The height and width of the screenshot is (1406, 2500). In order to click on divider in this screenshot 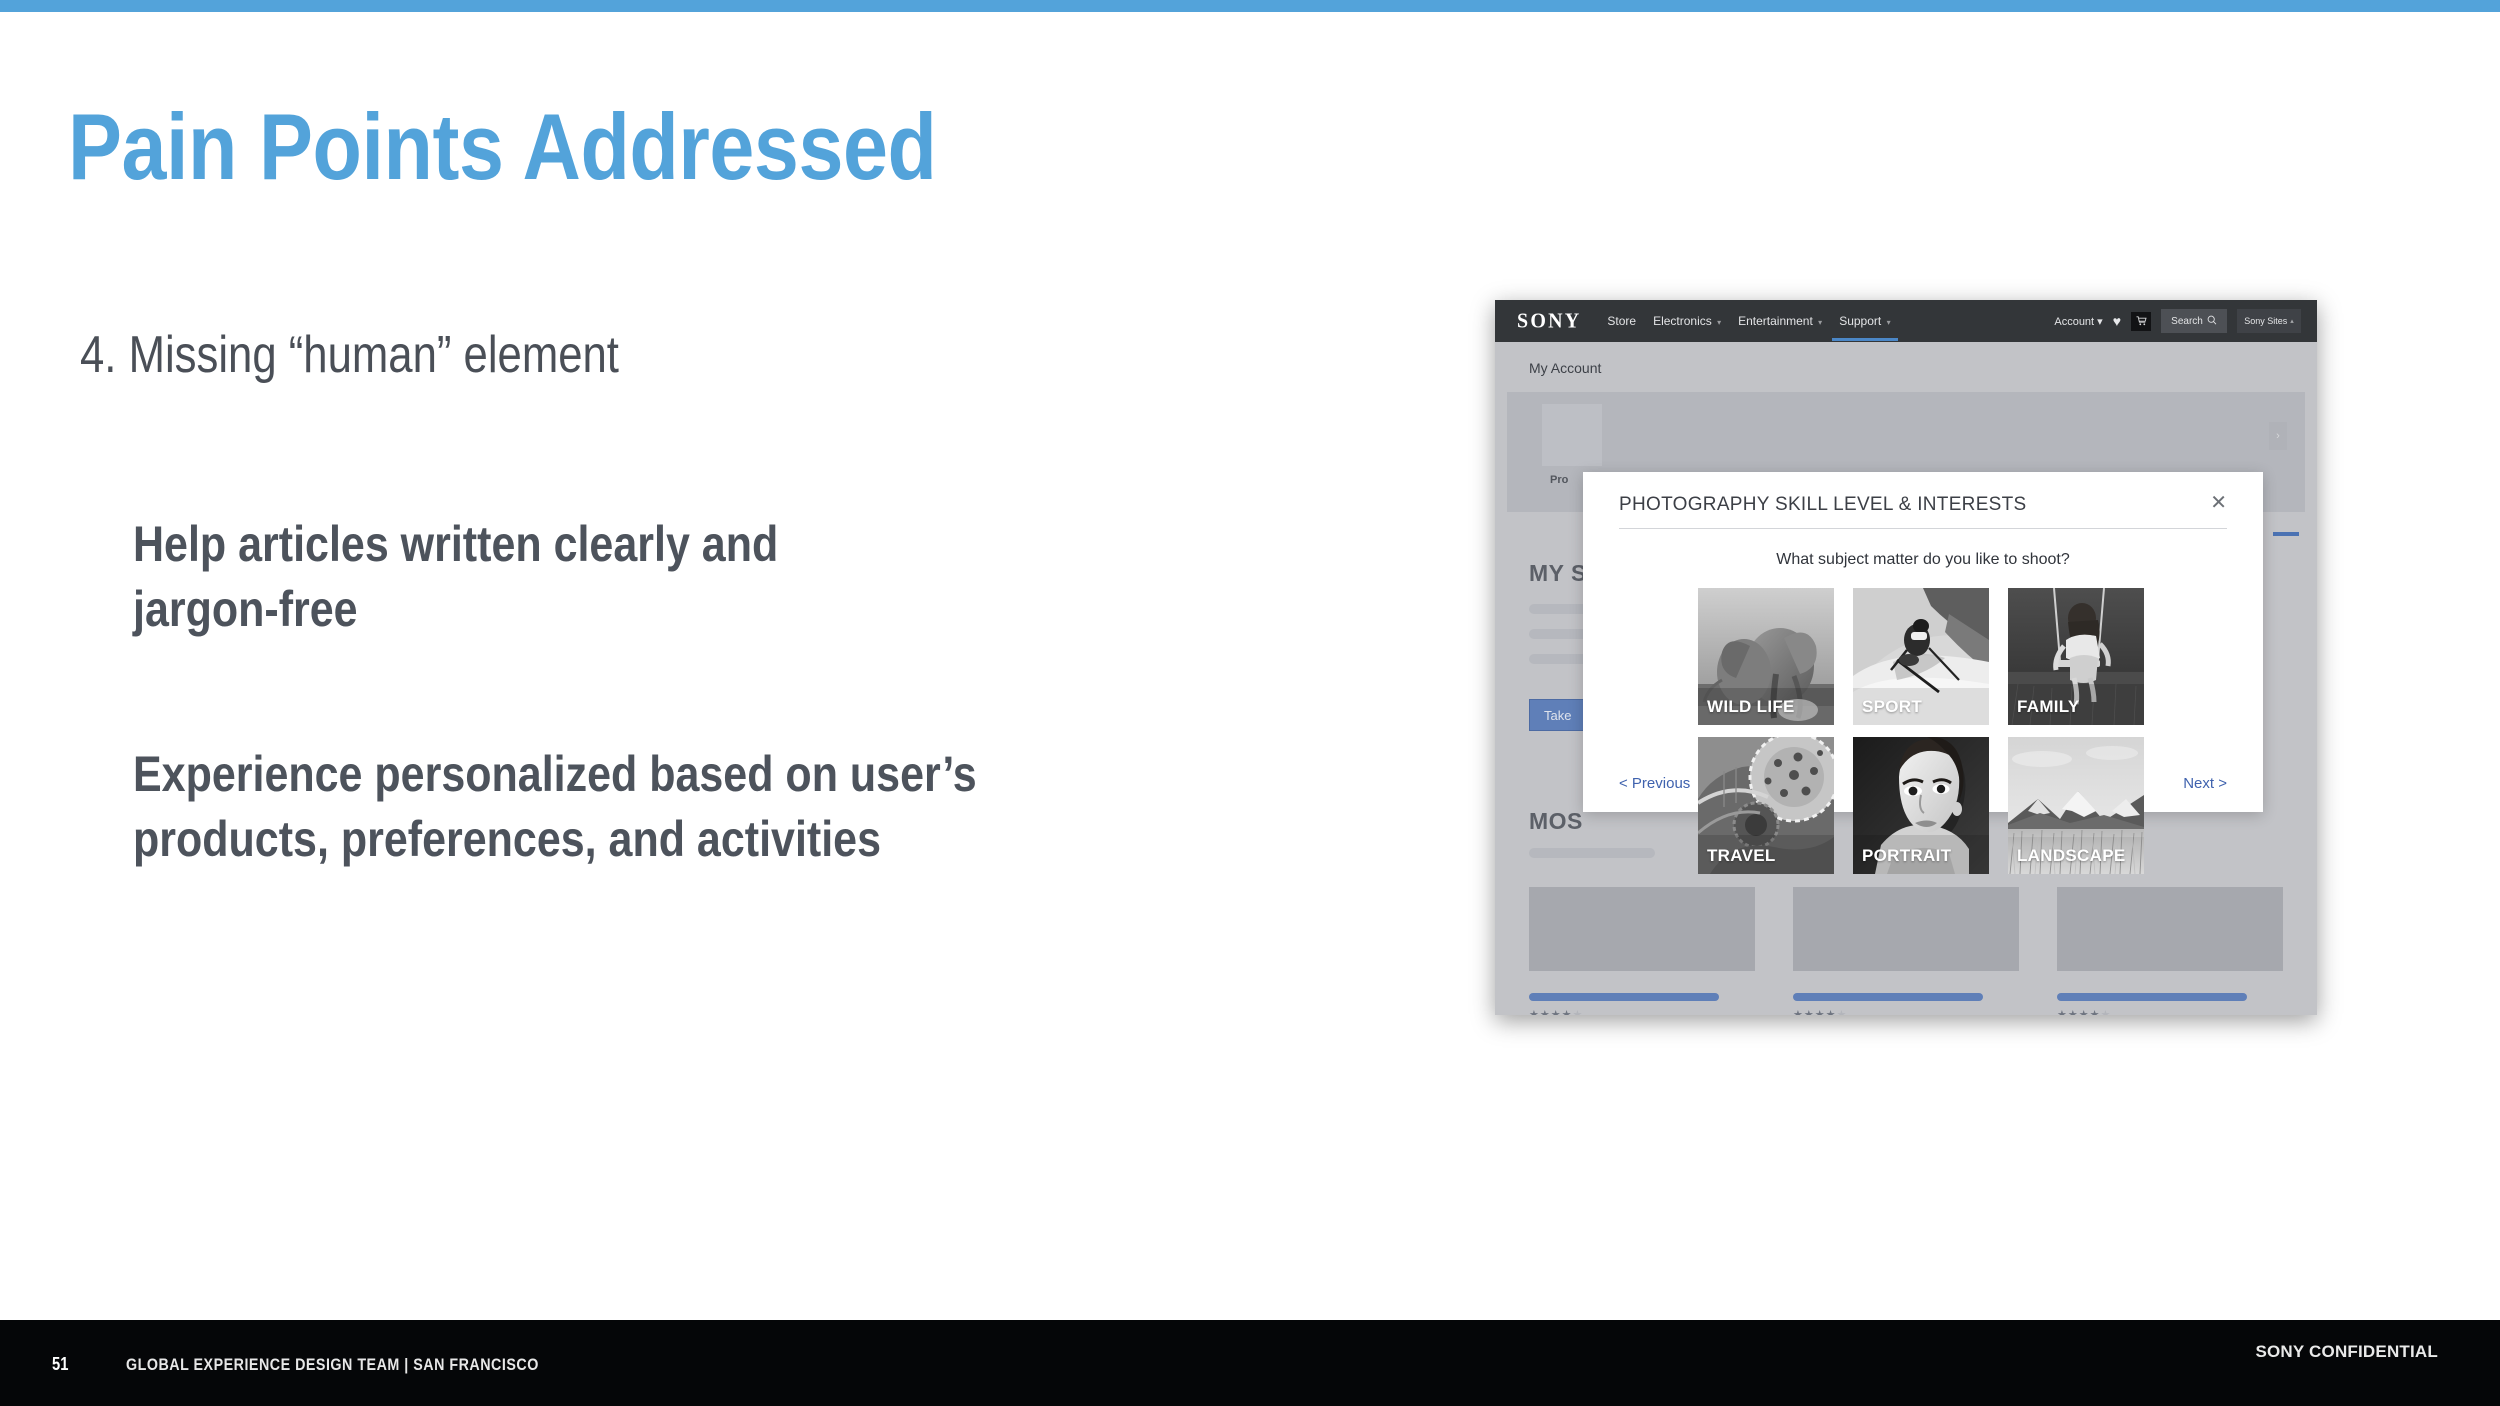, I will do `click(1923, 528)`.